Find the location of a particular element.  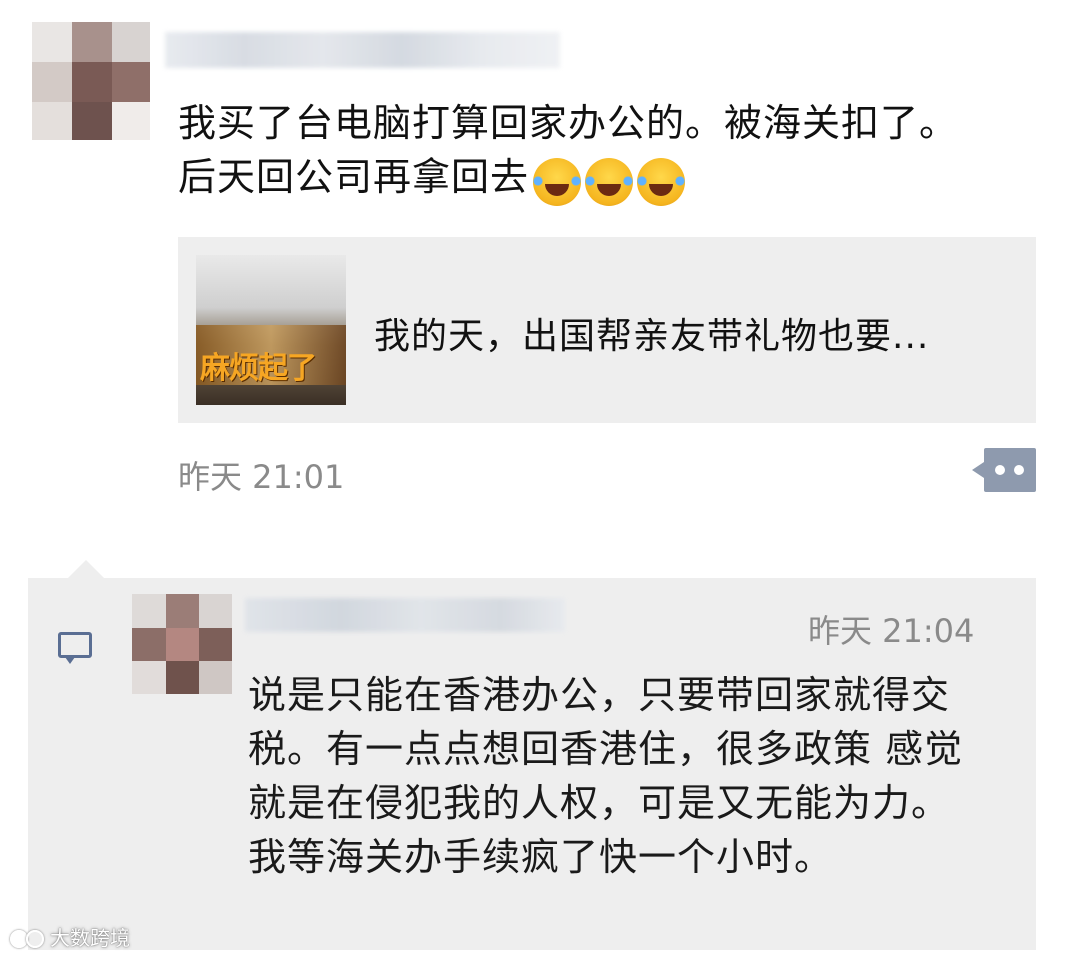

username-blurred is located at coordinates (362, 50).